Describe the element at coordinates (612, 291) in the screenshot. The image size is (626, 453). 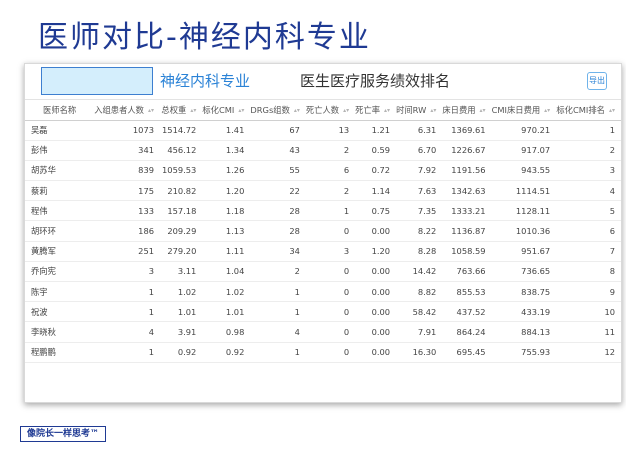
I see `table-cell: 9` at that location.